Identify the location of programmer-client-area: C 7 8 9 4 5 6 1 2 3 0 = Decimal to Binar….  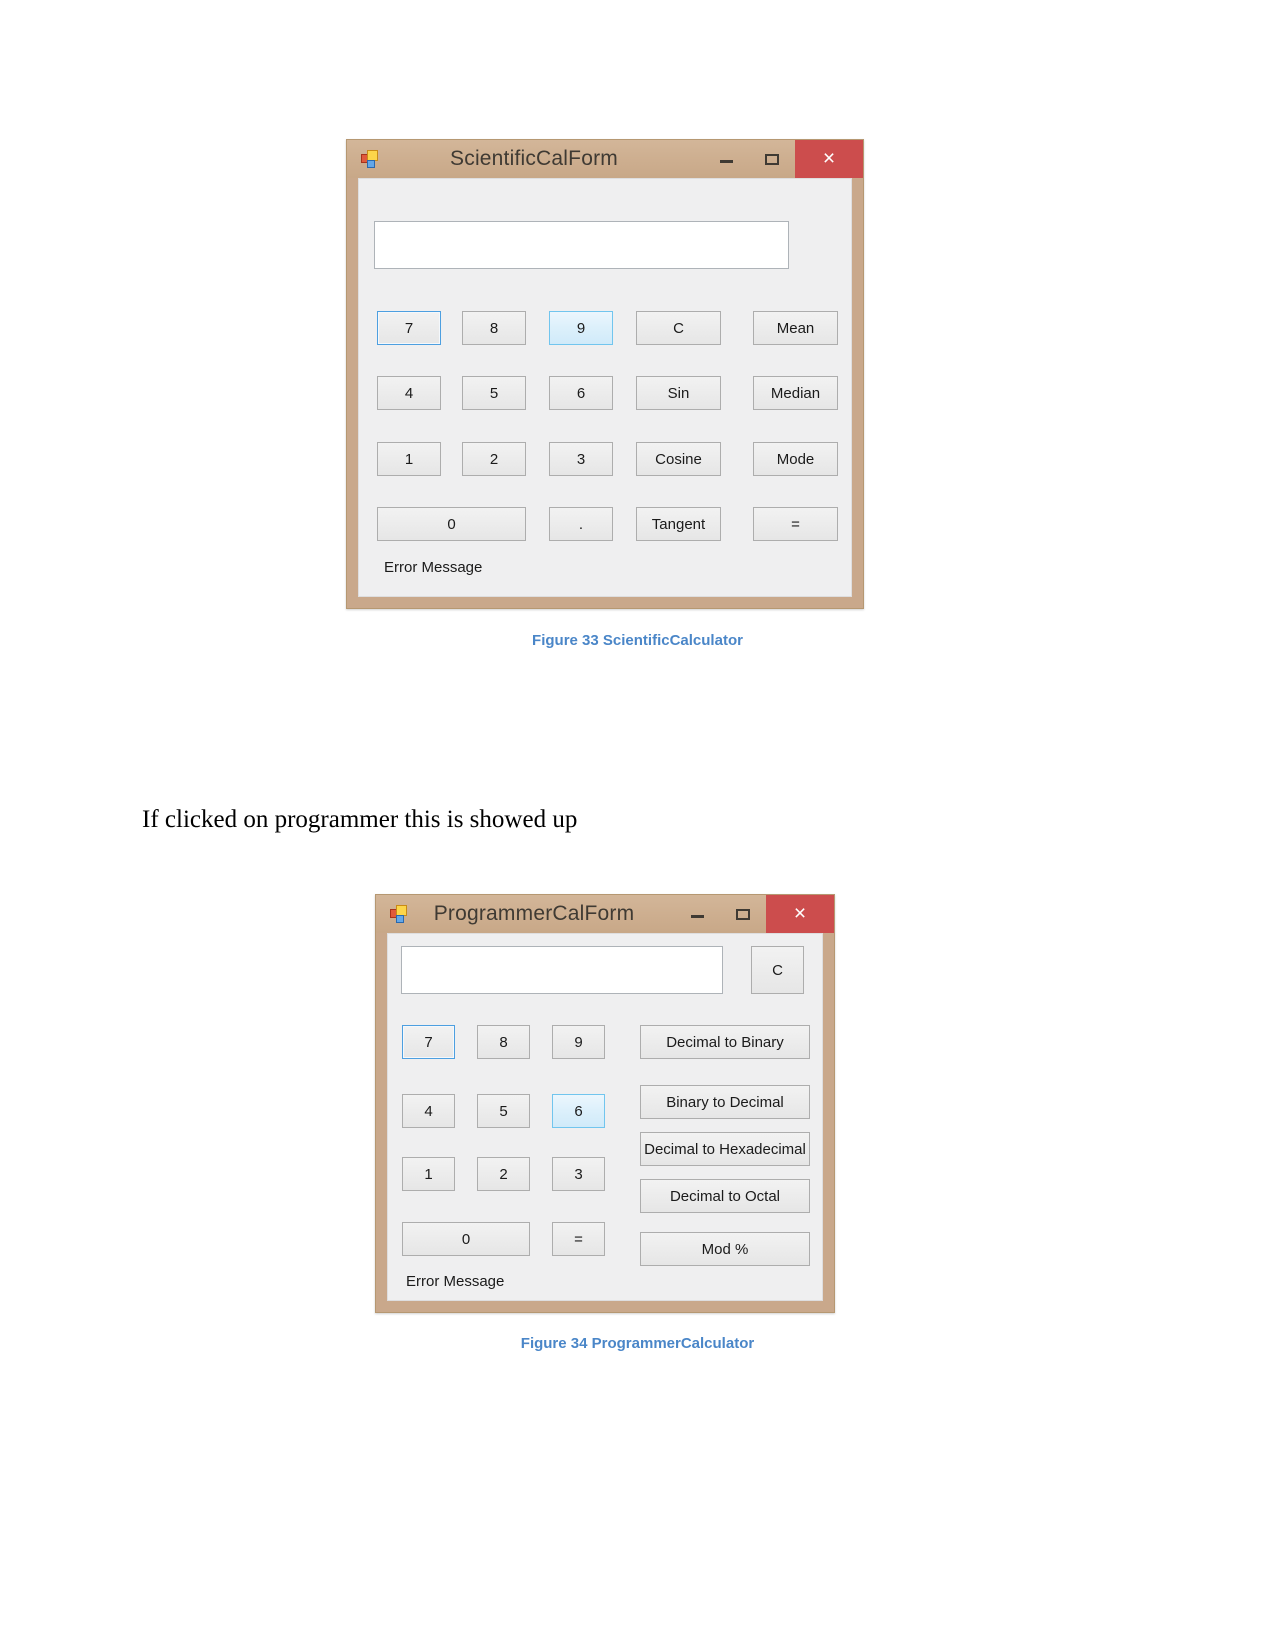
(605, 1117).